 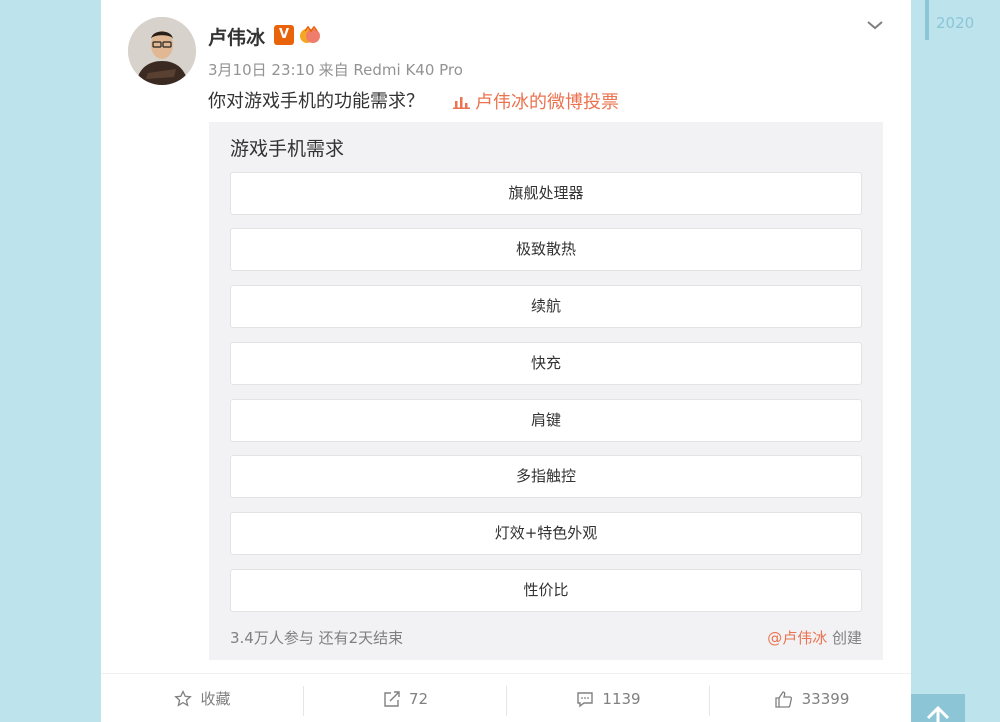 What do you see at coordinates (546, 533) in the screenshot?
I see `poll-option: 灯效+特色外观` at bounding box center [546, 533].